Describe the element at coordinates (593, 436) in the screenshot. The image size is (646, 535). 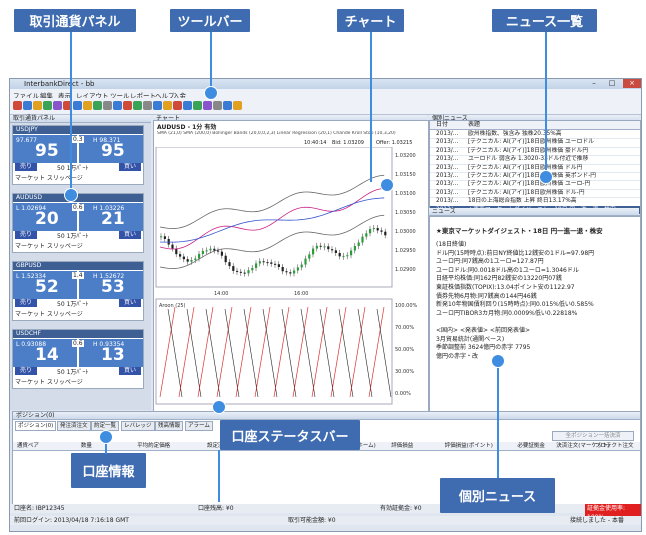
I see `close-all-button: 全ポジション一括決済` at that location.